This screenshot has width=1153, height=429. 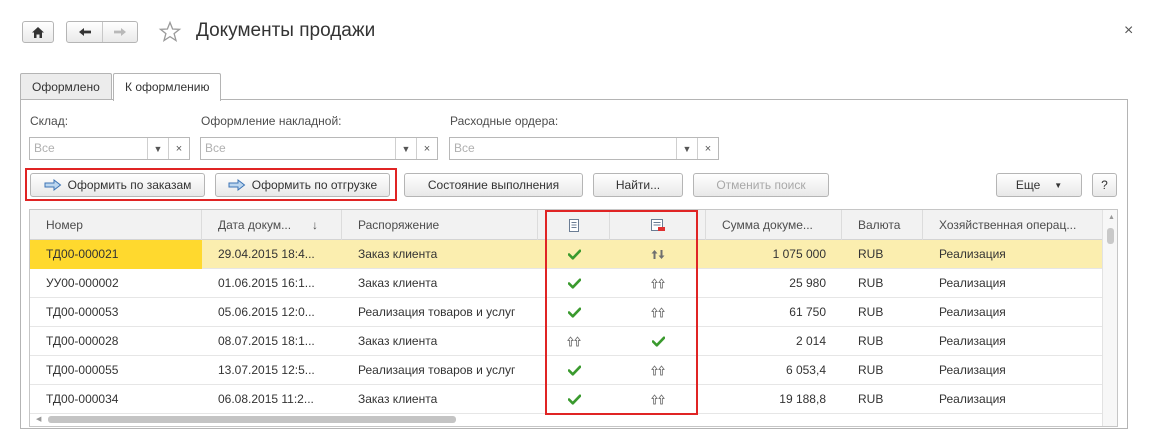 What do you see at coordinates (116, 341) in the screenshot?
I see `cell-number: ТД00-000028` at bounding box center [116, 341].